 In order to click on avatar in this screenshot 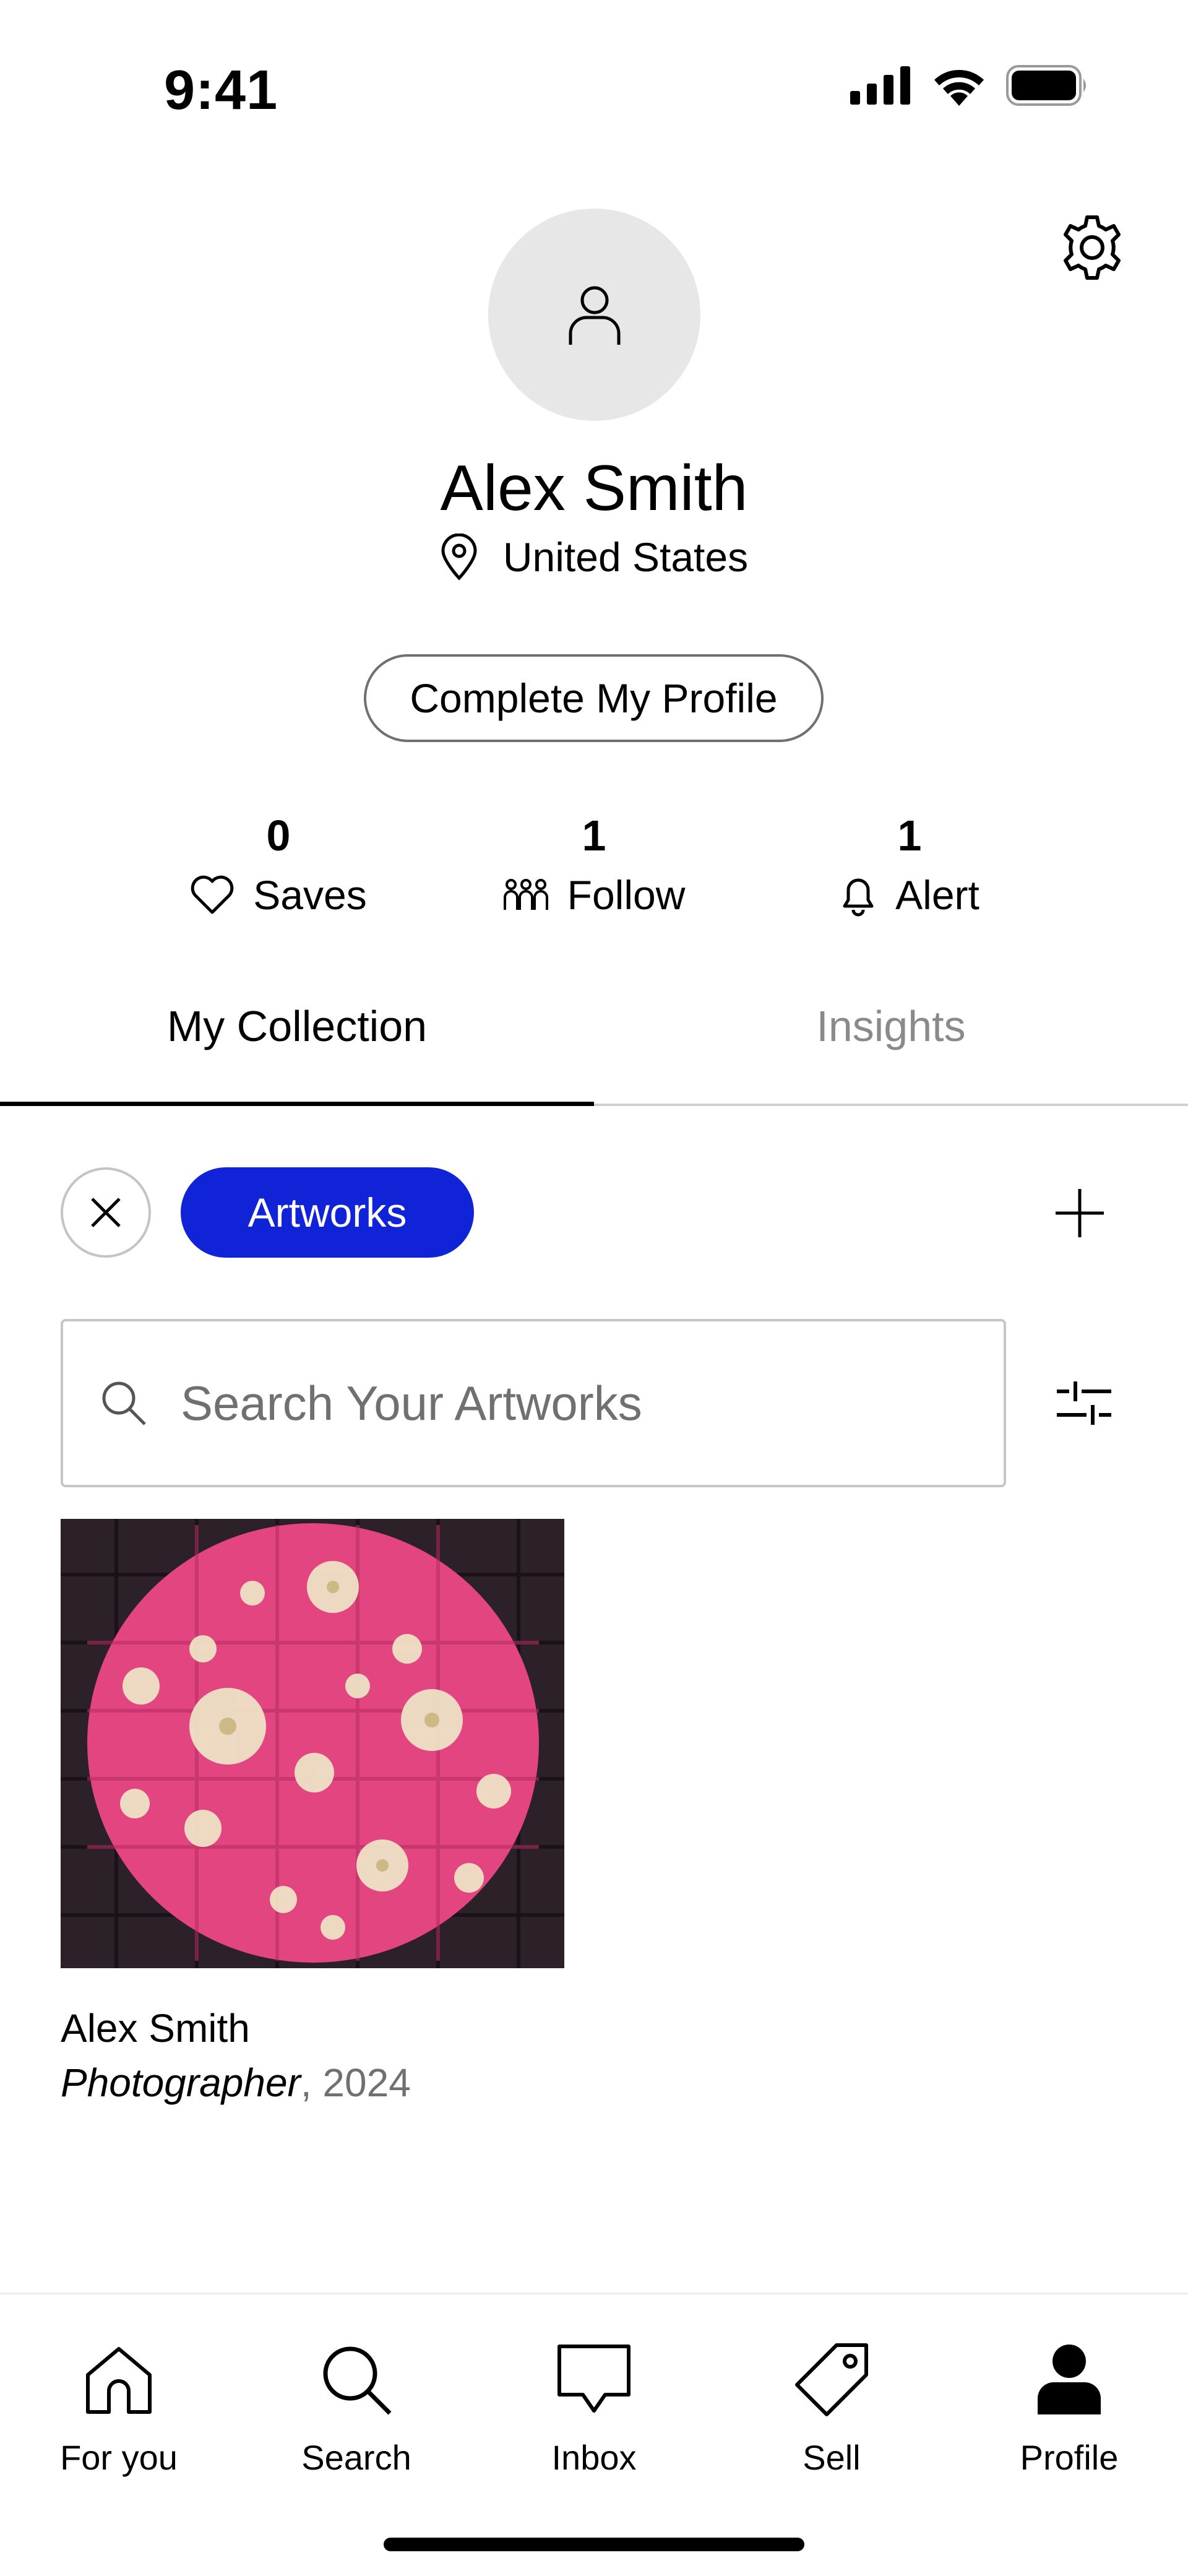, I will do `click(594, 315)`.